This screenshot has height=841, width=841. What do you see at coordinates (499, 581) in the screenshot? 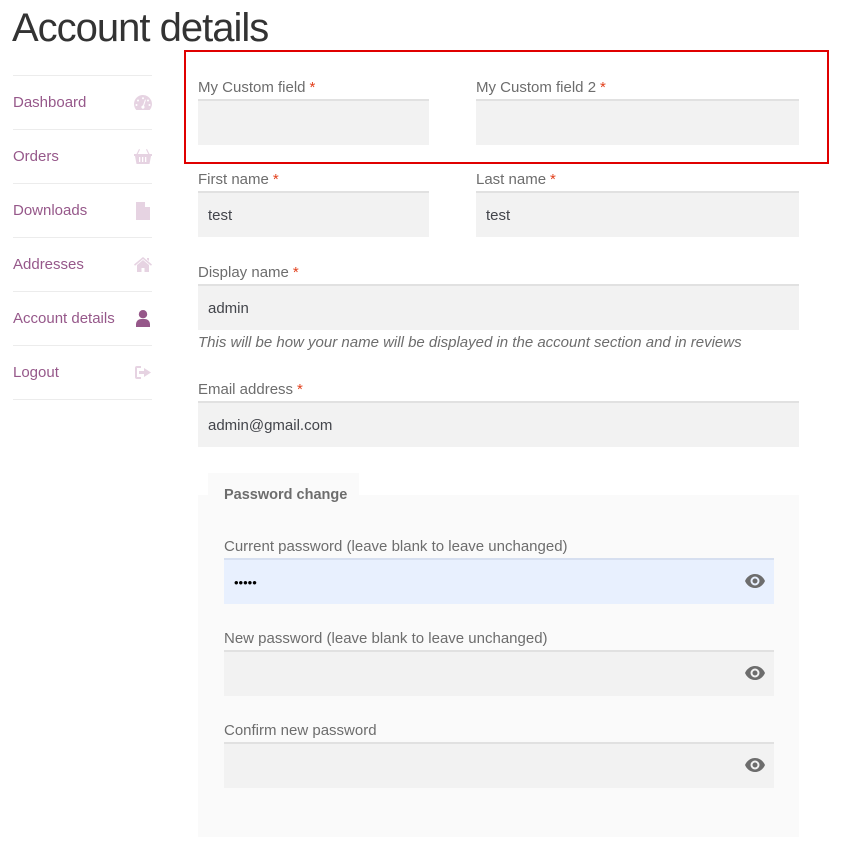
I see `current-password-input` at bounding box center [499, 581].